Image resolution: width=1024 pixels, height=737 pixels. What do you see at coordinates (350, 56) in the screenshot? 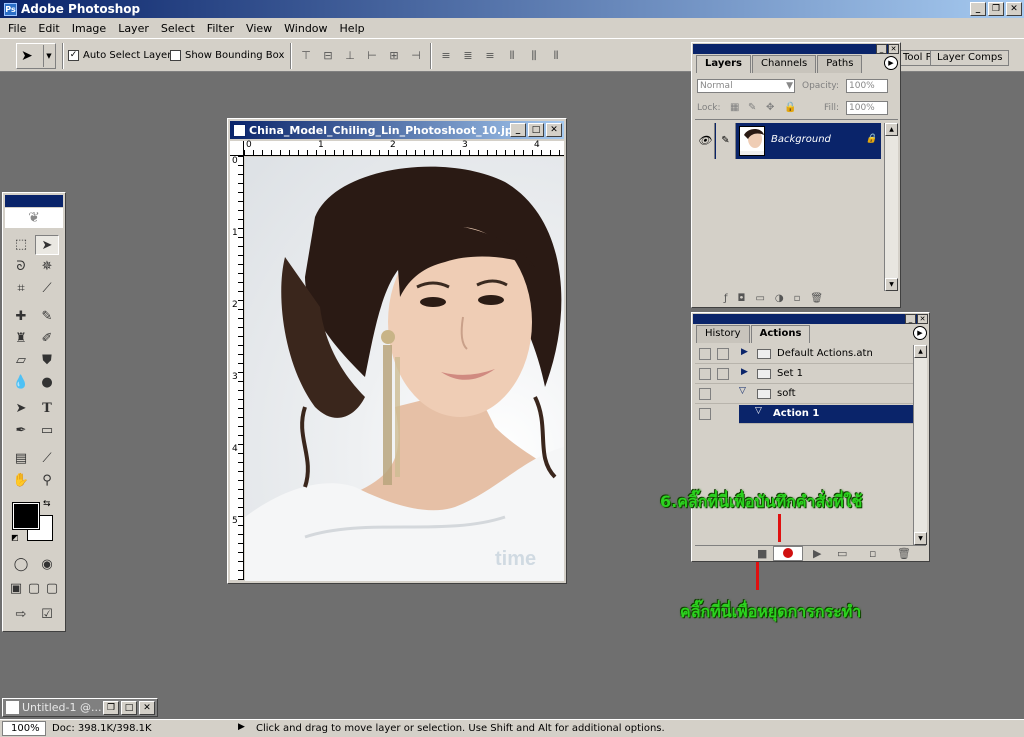
I see `align-bottom-icon: ⊥` at bounding box center [350, 56].